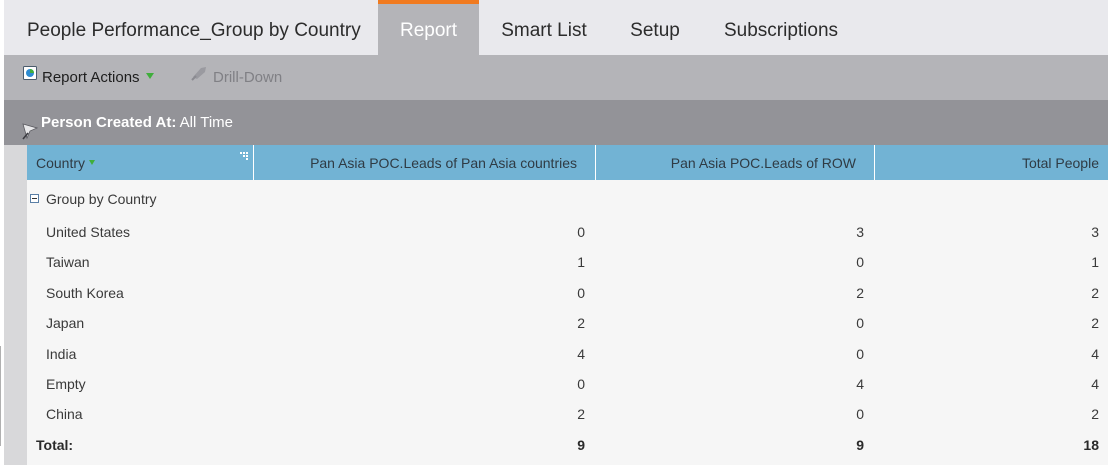  I want to click on table-row: Taiwan 1 0 1, so click(567, 262).